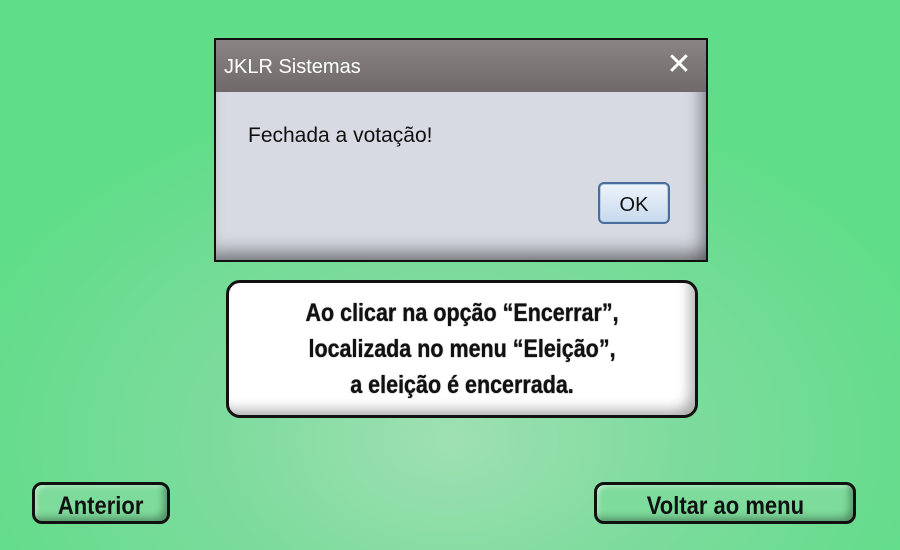 The height and width of the screenshot is (550, 900). I want to click on callout-line: Ao clicar na opção “Encerrar”,, so click(462, 313).